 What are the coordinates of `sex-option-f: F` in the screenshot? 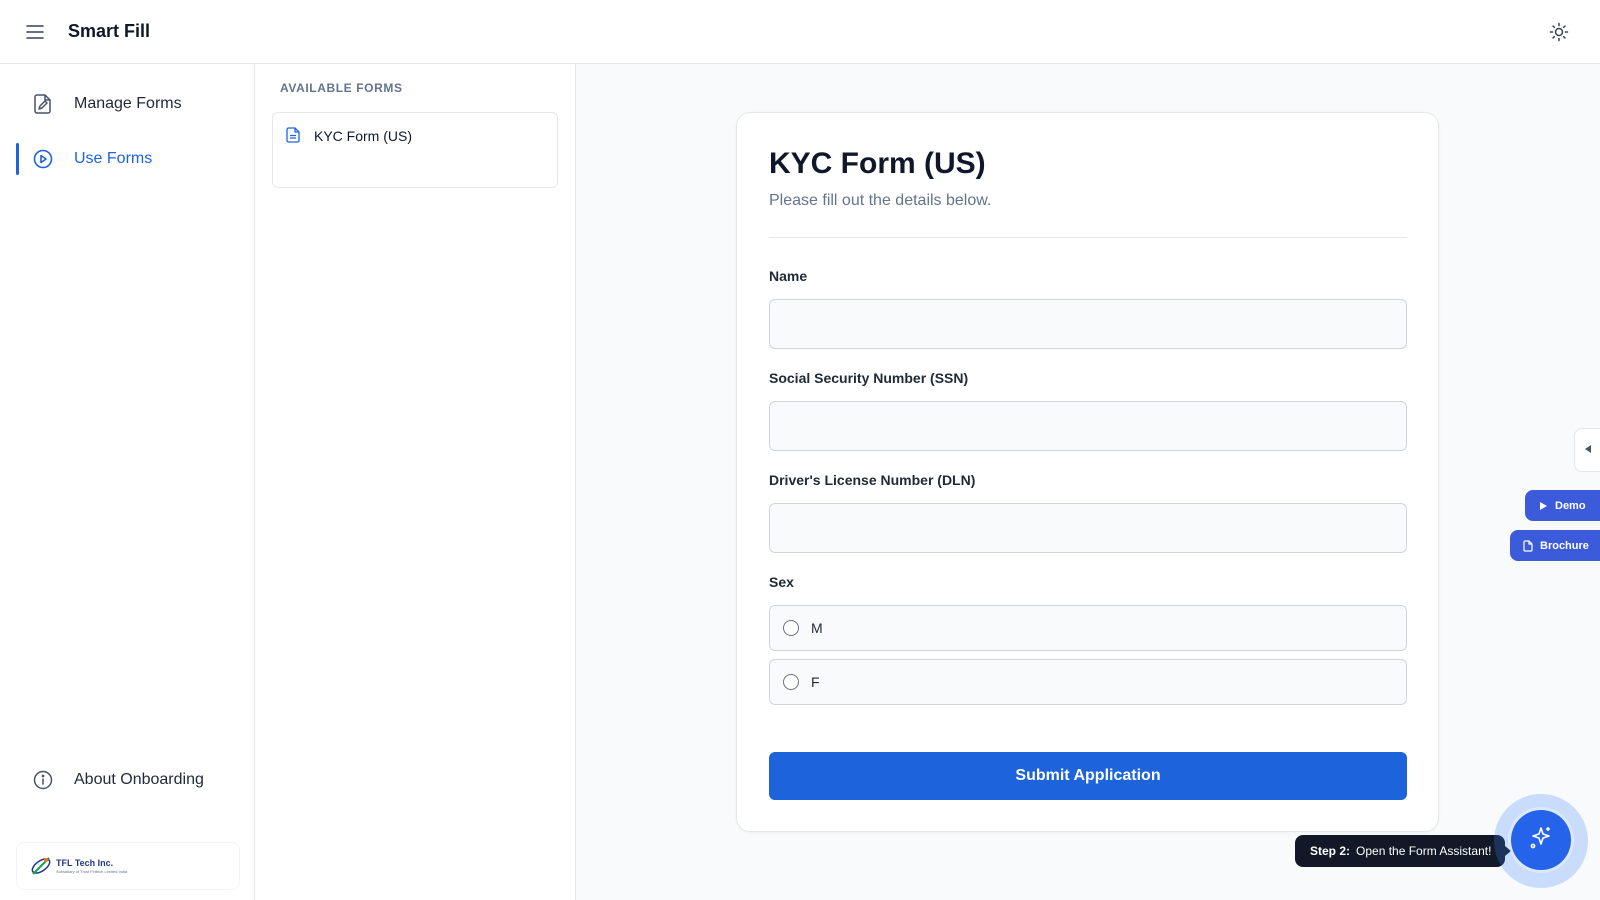 It's located at (1088, 682).